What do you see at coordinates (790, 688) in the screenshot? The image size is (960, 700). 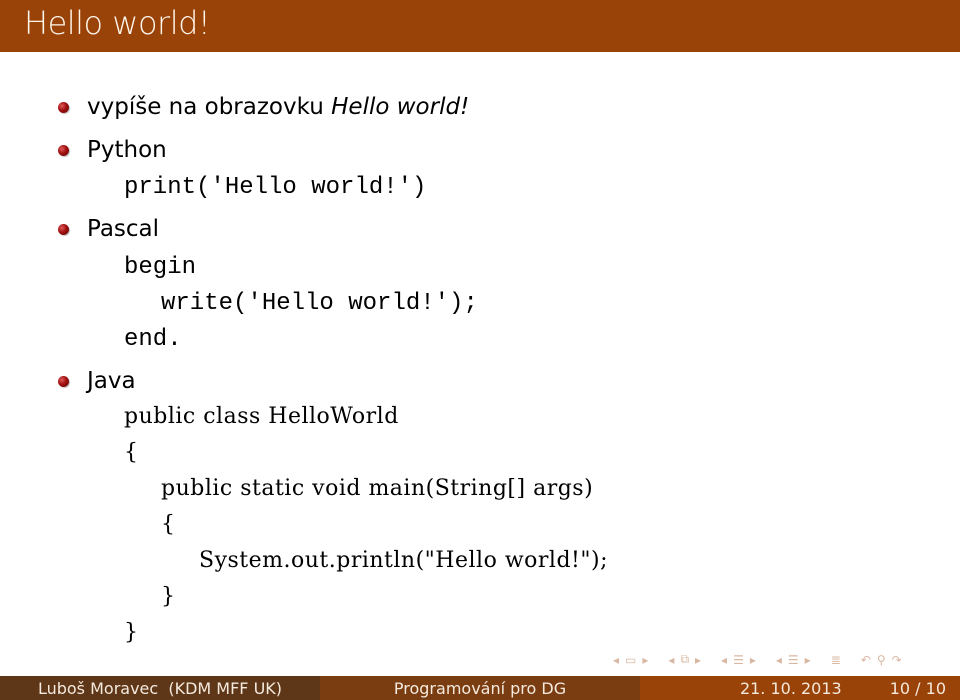 I see `footer-date: 21. 10. 2013` at bounding box center [790, 688].